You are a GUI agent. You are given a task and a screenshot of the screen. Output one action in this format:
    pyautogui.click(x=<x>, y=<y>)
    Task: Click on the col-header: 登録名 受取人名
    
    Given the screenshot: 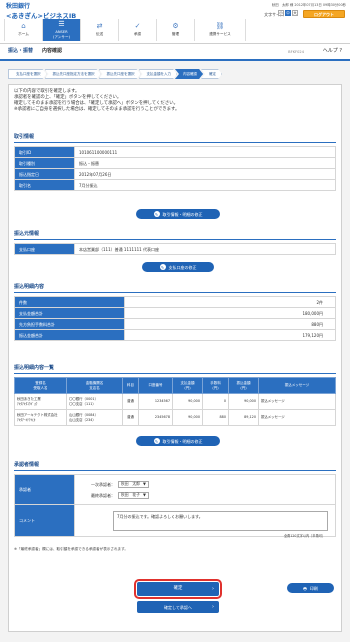 What is the action you would take?
    pyautogui.click(x=40, y=385)
    